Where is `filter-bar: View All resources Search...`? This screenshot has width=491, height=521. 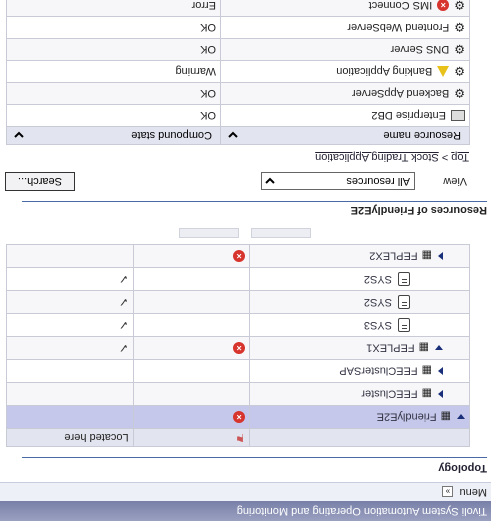
filter-bar: View All resources Search... is located at coordinates (236, 180).